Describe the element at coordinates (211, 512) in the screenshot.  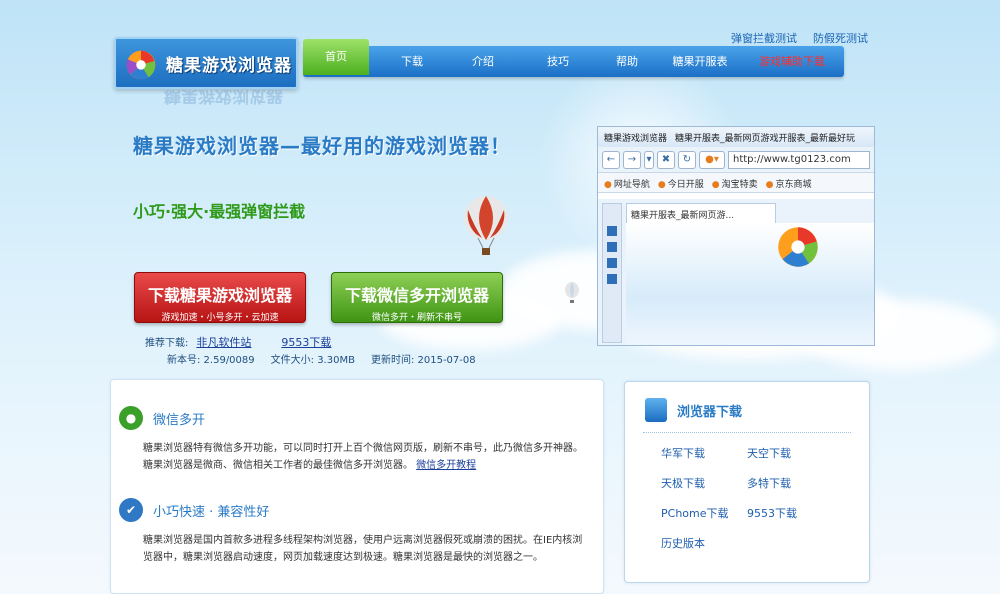
I see `feature-title: 小巧快速 · 兼容性好` at that location.